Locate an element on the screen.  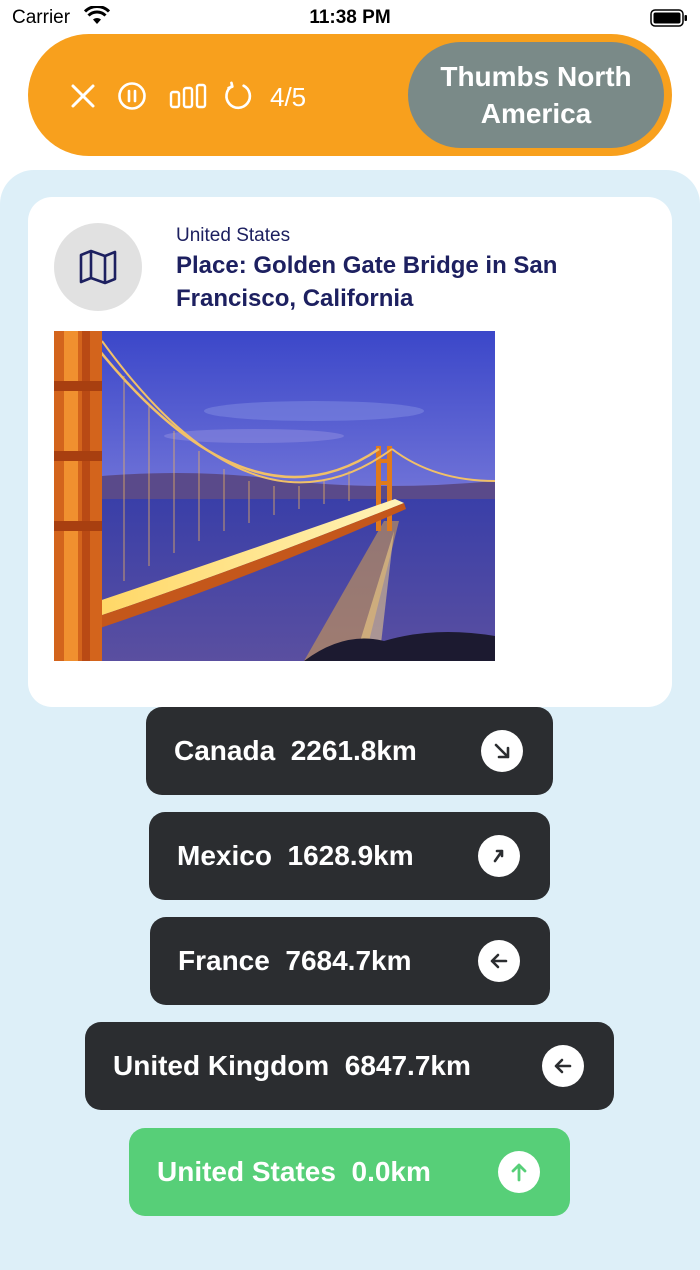
guess-distance: 2261.8km is located at coordinates (353, 750).